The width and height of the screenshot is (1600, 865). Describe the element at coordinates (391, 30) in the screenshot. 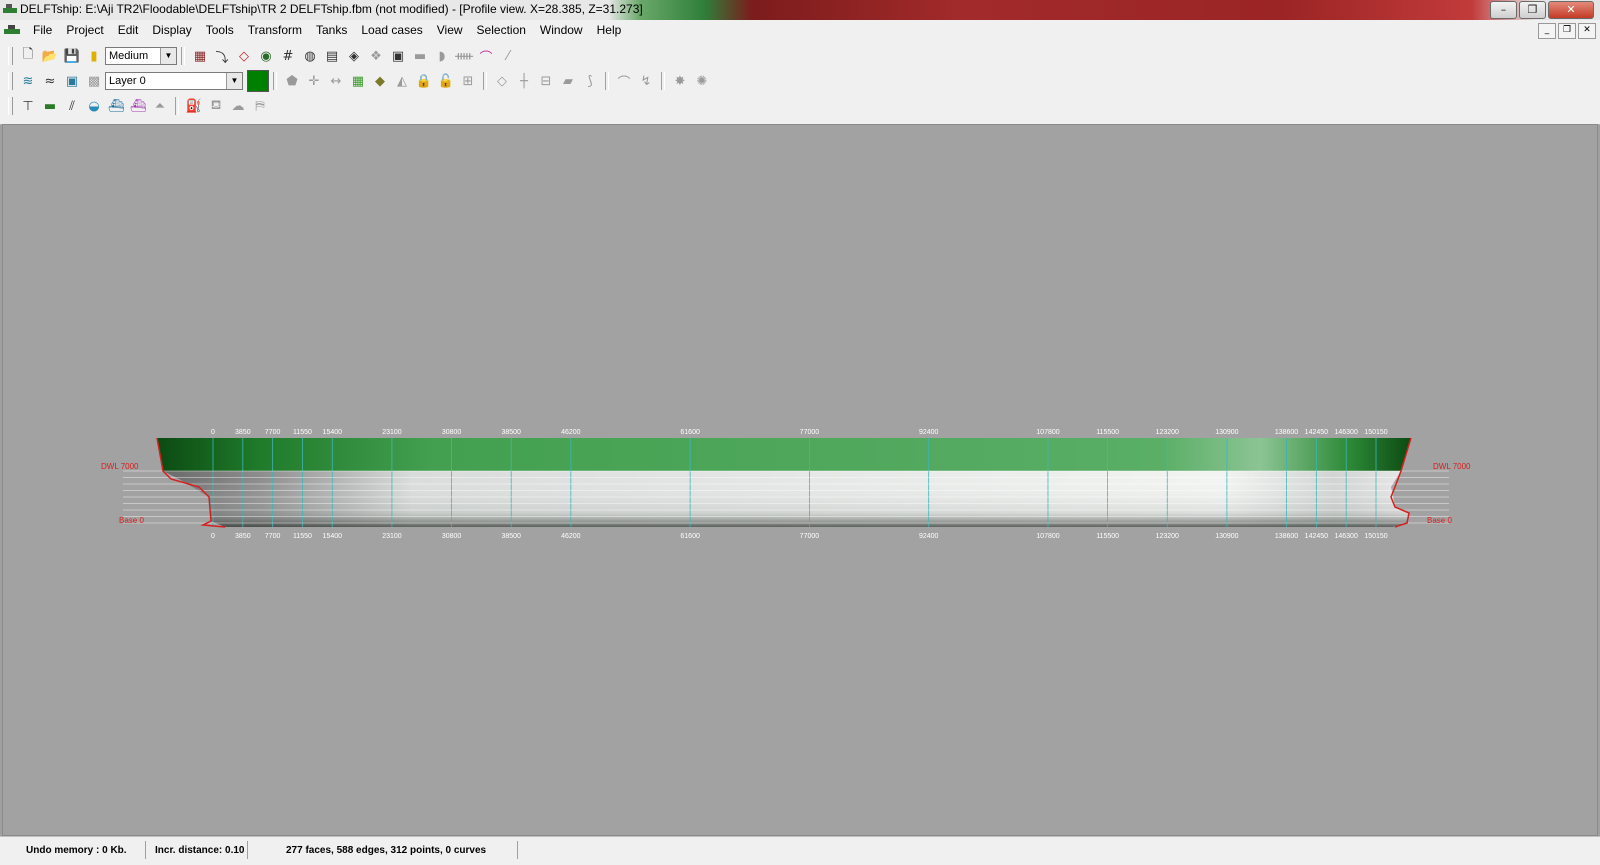

I see `menu-load-cases: Load cases` at that location.